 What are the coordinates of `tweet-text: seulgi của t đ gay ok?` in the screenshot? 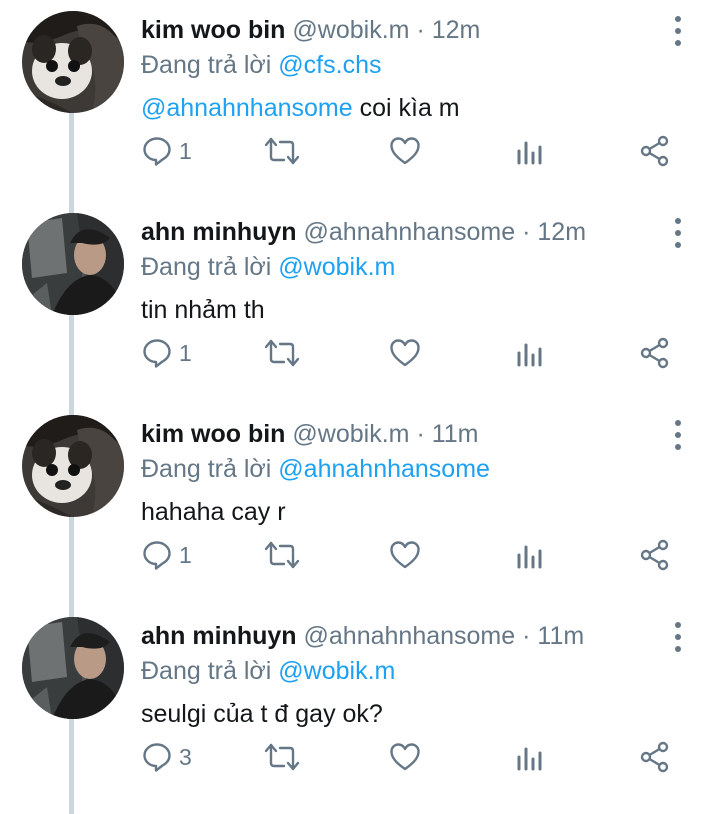 It's located at (262, 714).